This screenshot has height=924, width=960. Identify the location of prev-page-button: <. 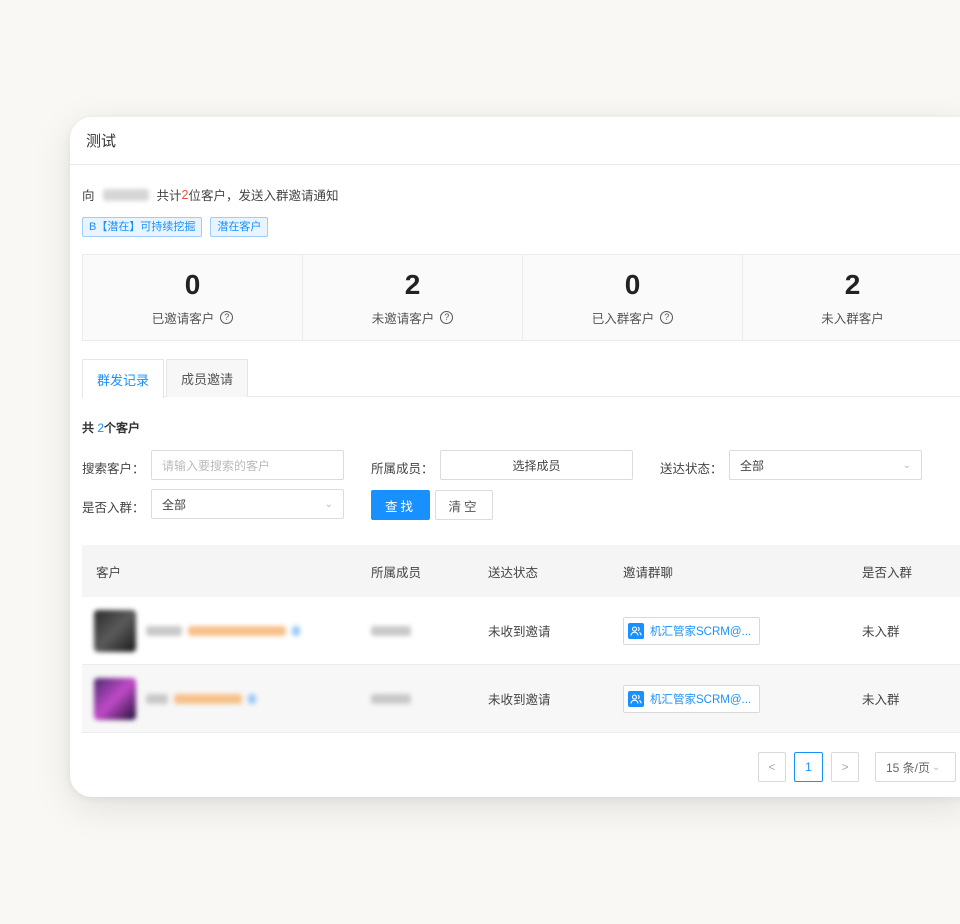
(772, 767).